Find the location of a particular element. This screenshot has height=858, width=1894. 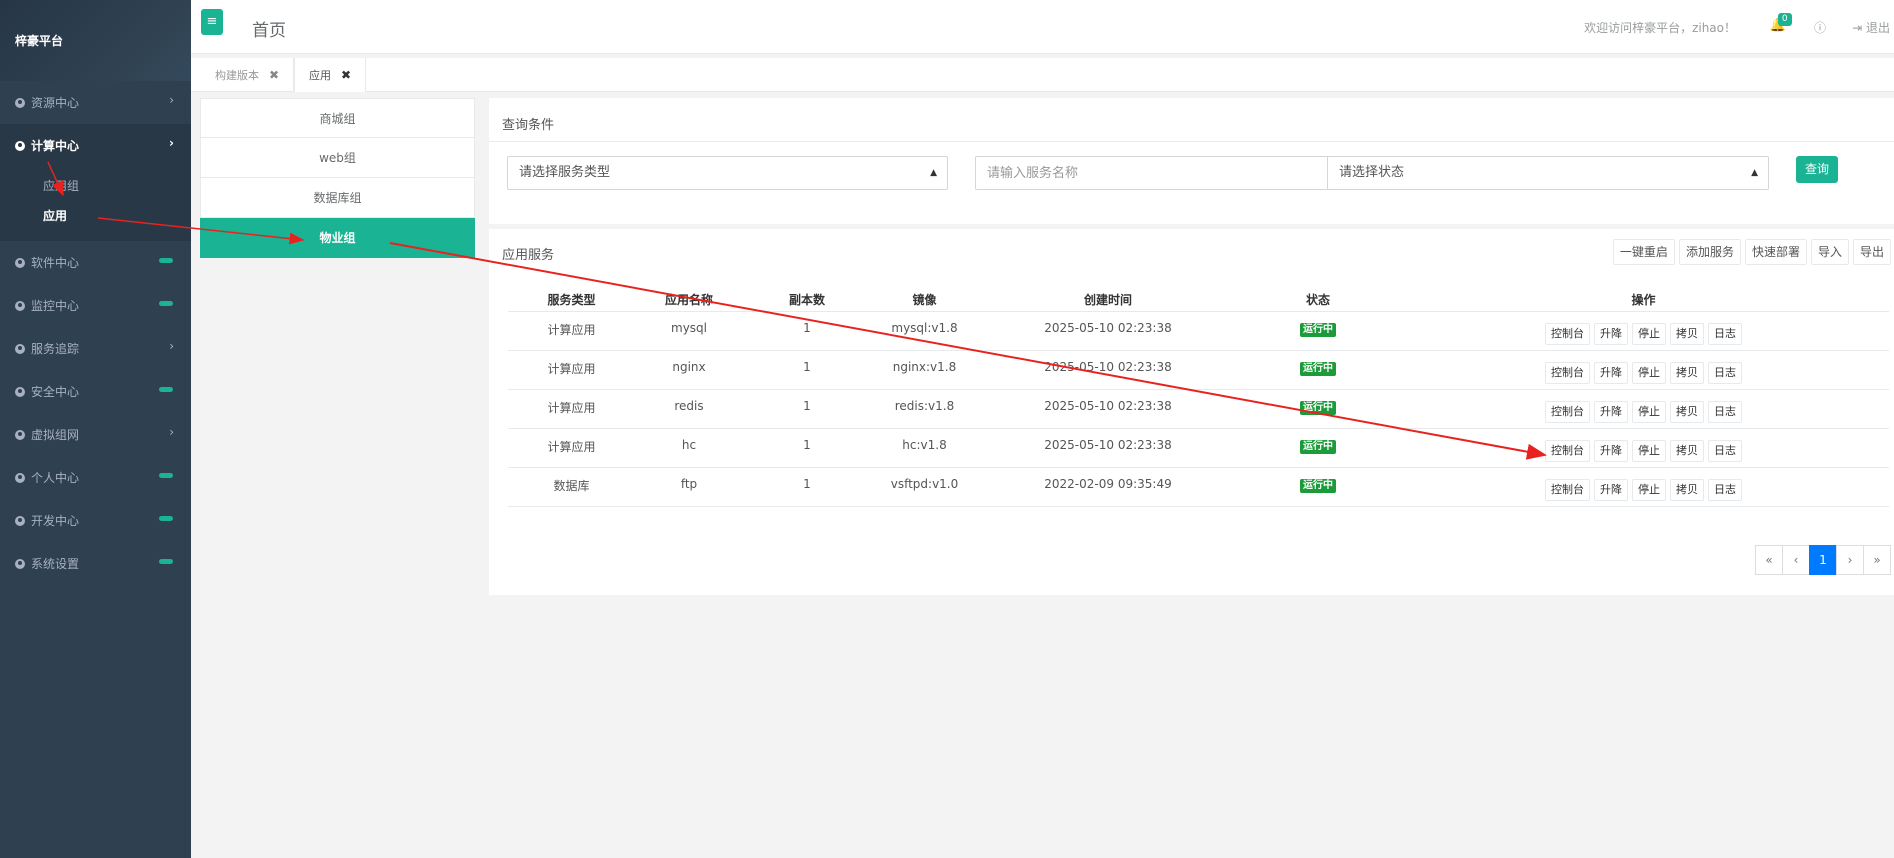

sidebar-item-virtual-network: 虚拟组网 › is located at coordinates (95, 434).